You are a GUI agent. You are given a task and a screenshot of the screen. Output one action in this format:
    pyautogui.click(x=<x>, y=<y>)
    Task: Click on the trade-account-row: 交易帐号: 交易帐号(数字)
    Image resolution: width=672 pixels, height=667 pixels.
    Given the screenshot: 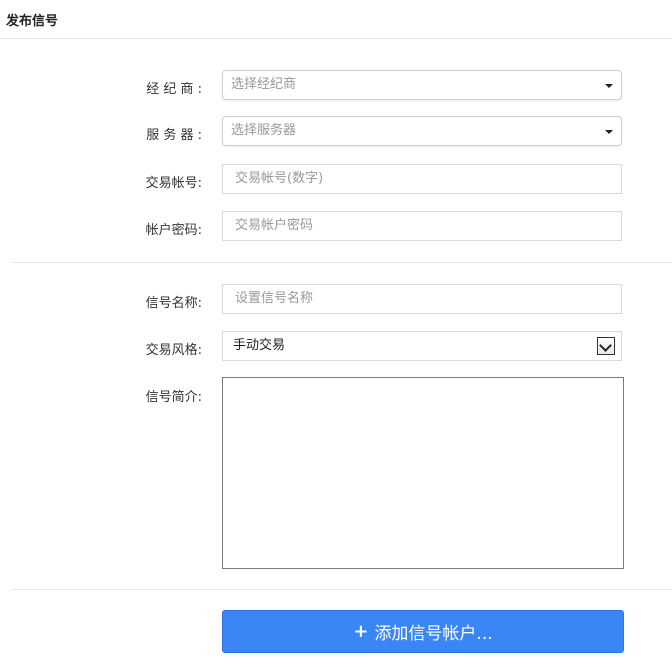 What is the action you would take?
    pyautogui.click(x=336, y=180)
    